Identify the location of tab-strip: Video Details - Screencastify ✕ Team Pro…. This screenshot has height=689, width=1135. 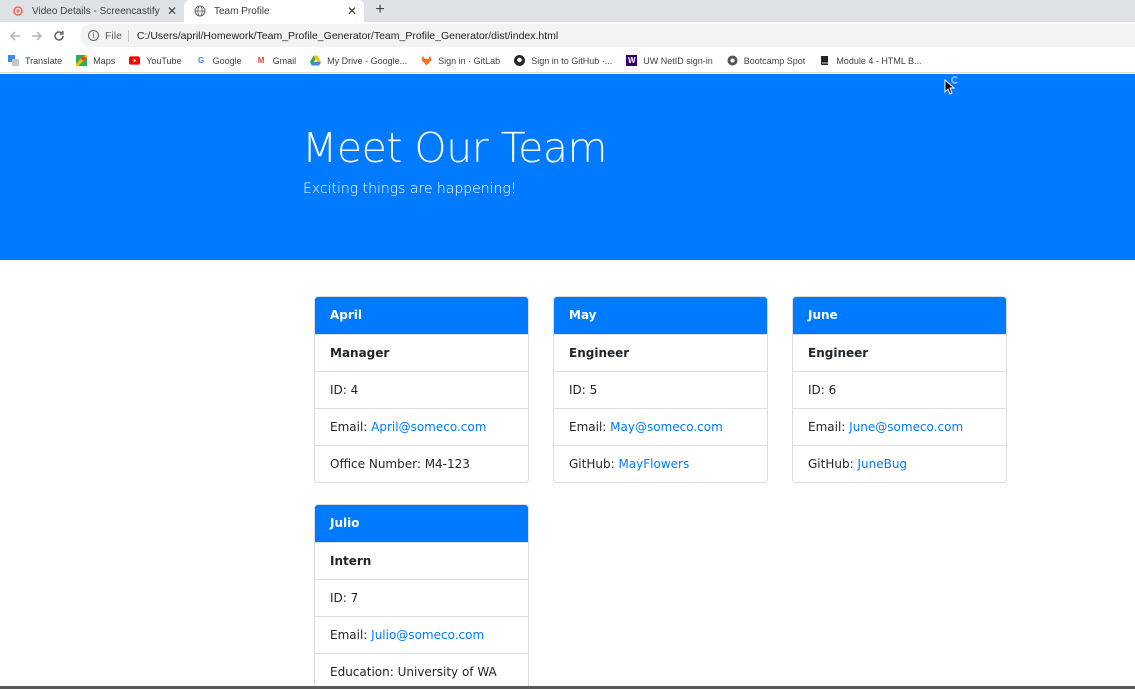
(567, 11).